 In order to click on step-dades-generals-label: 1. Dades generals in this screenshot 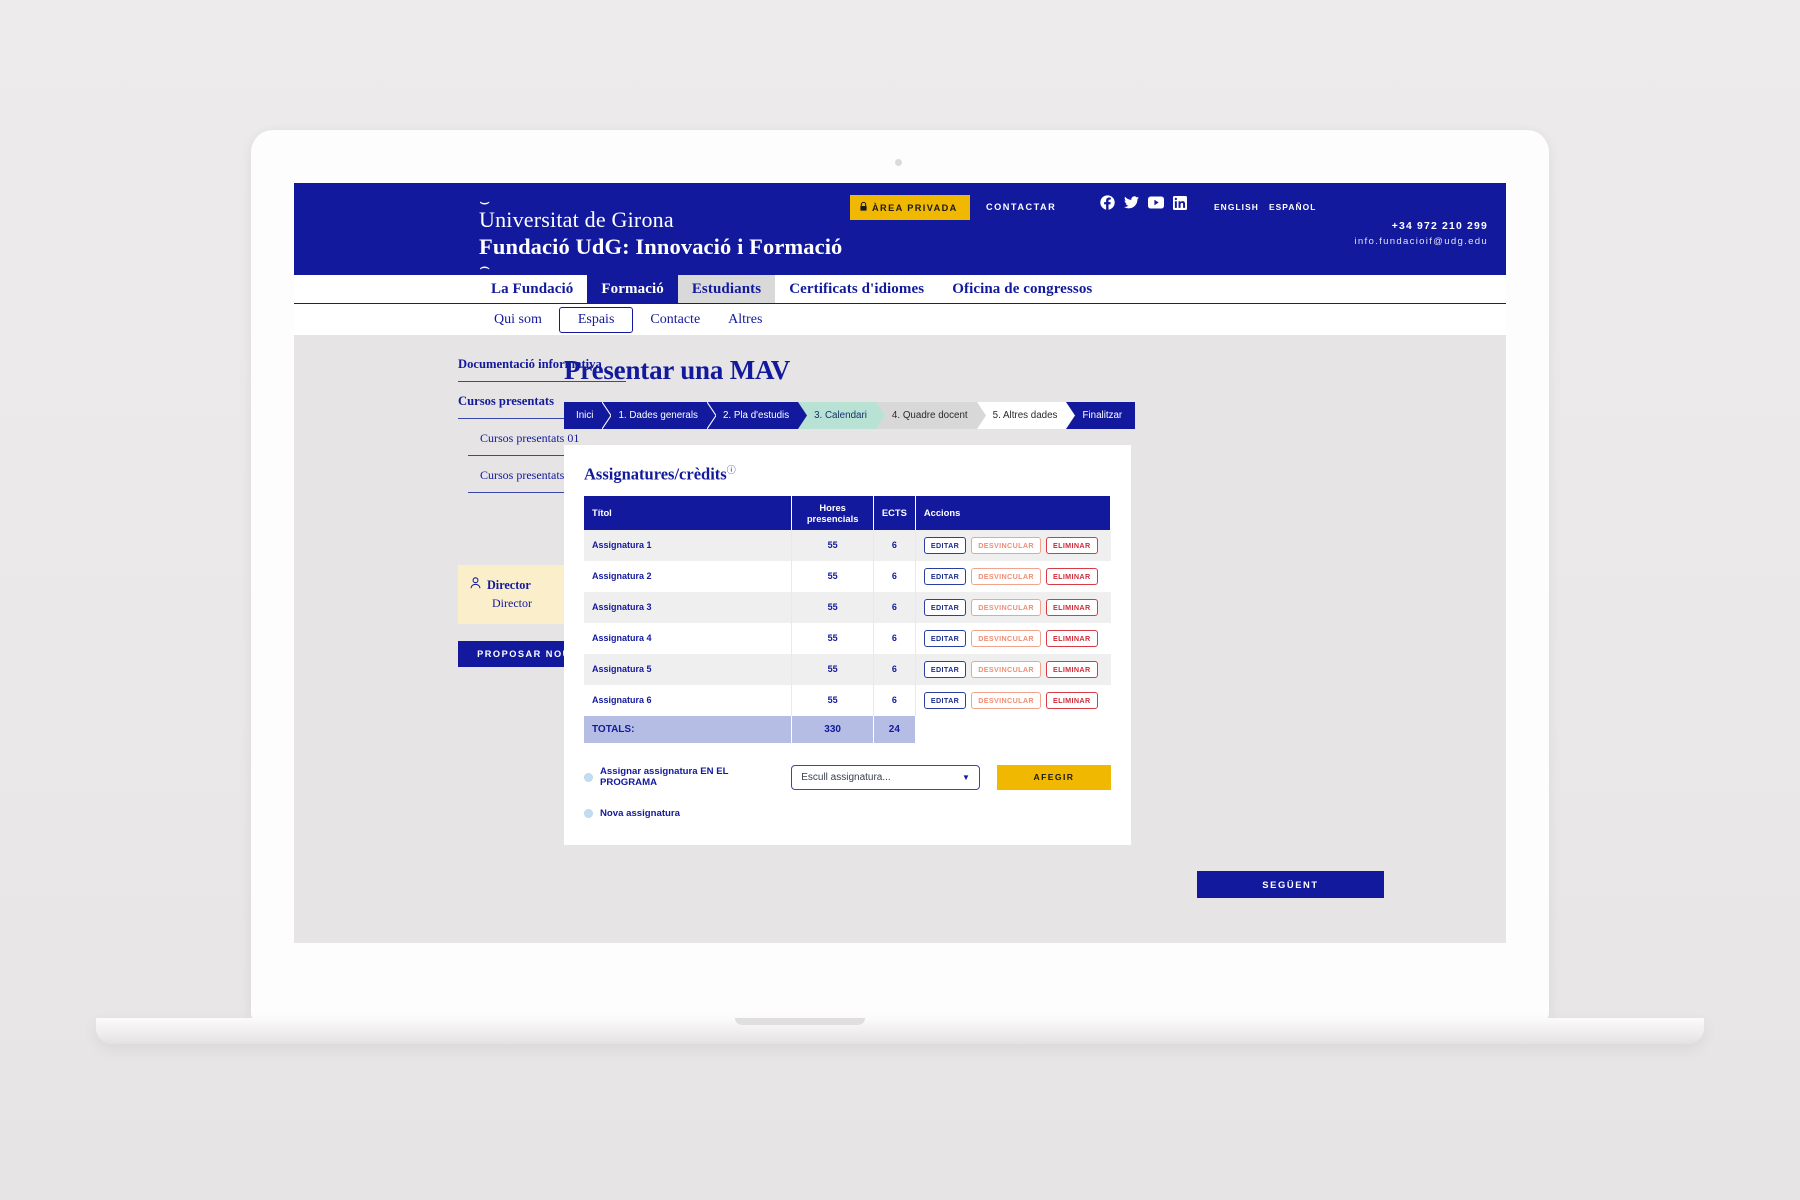, I will do `click(658, 415)`.